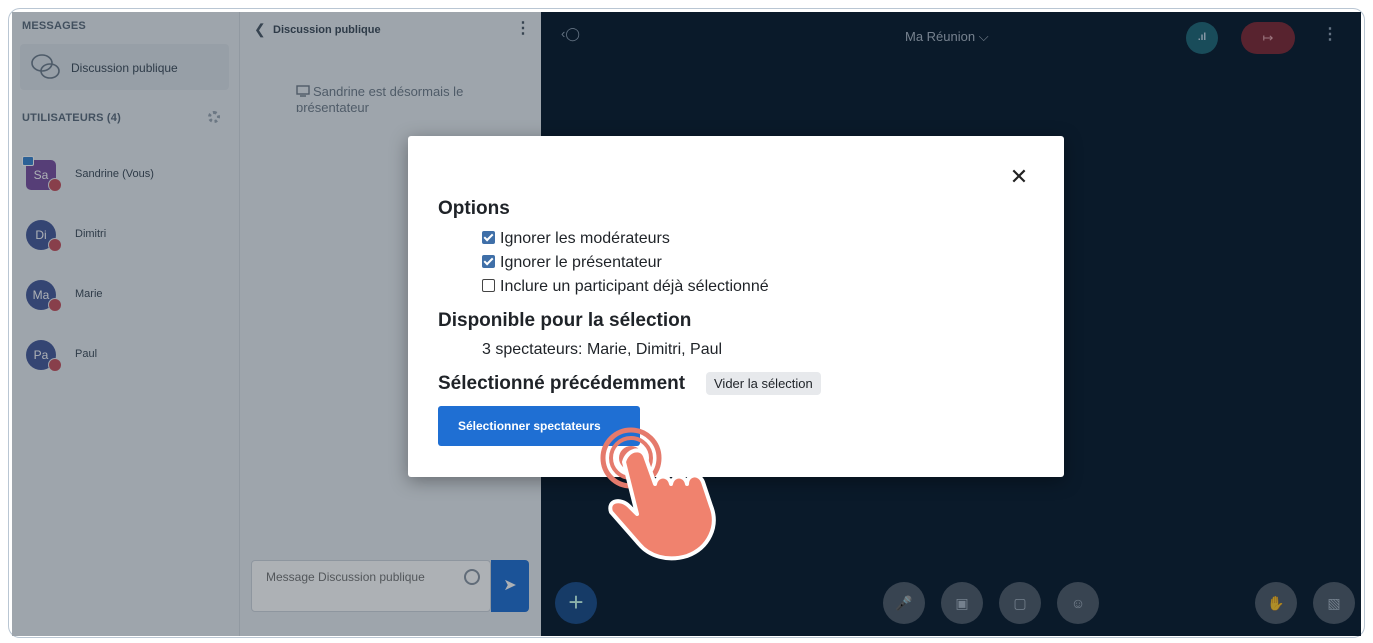 This screenshot has height=643, width=1373. Describe the element at coordinates (585, 238) in the screenshot. I see `option-label: Ignorer les modérateurs` at that location.